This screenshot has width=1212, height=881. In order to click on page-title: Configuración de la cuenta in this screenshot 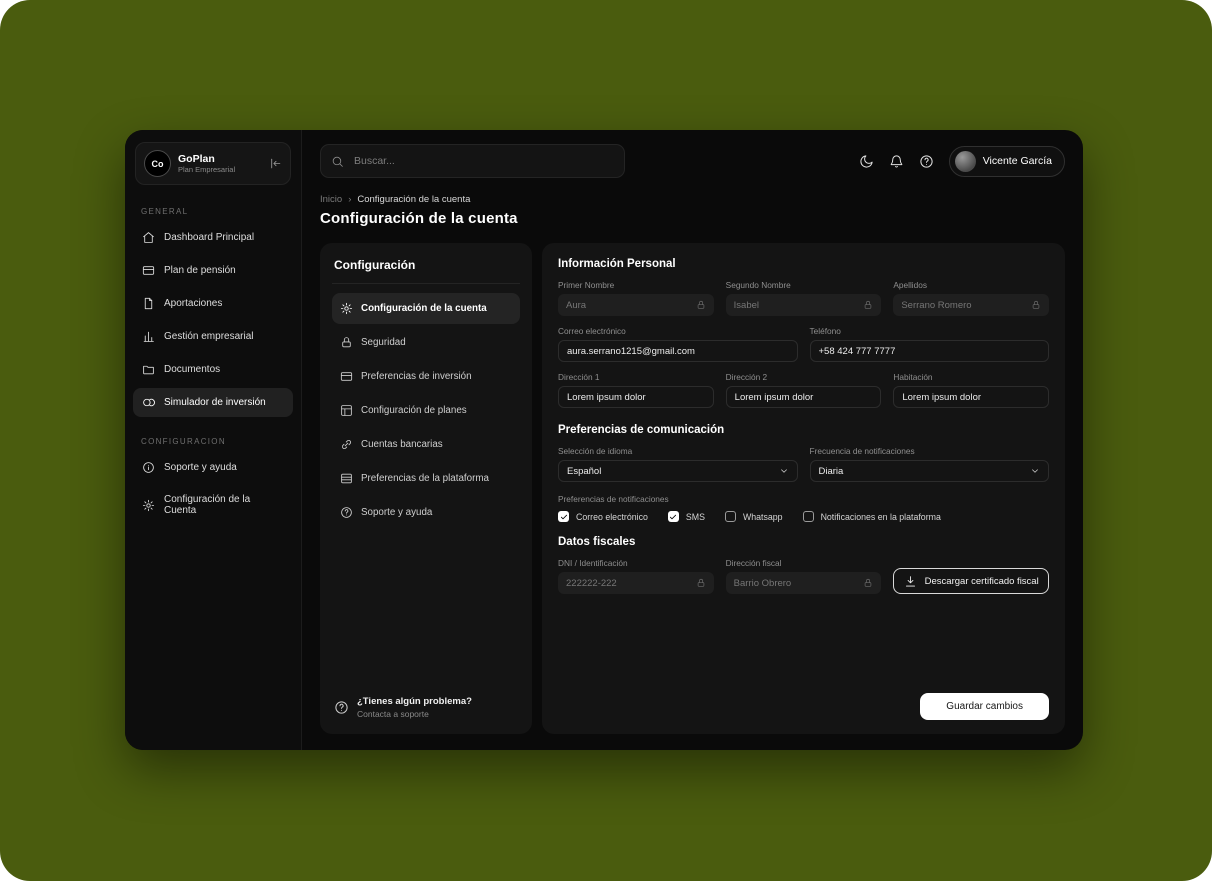, I will do `click(419, 218)`.